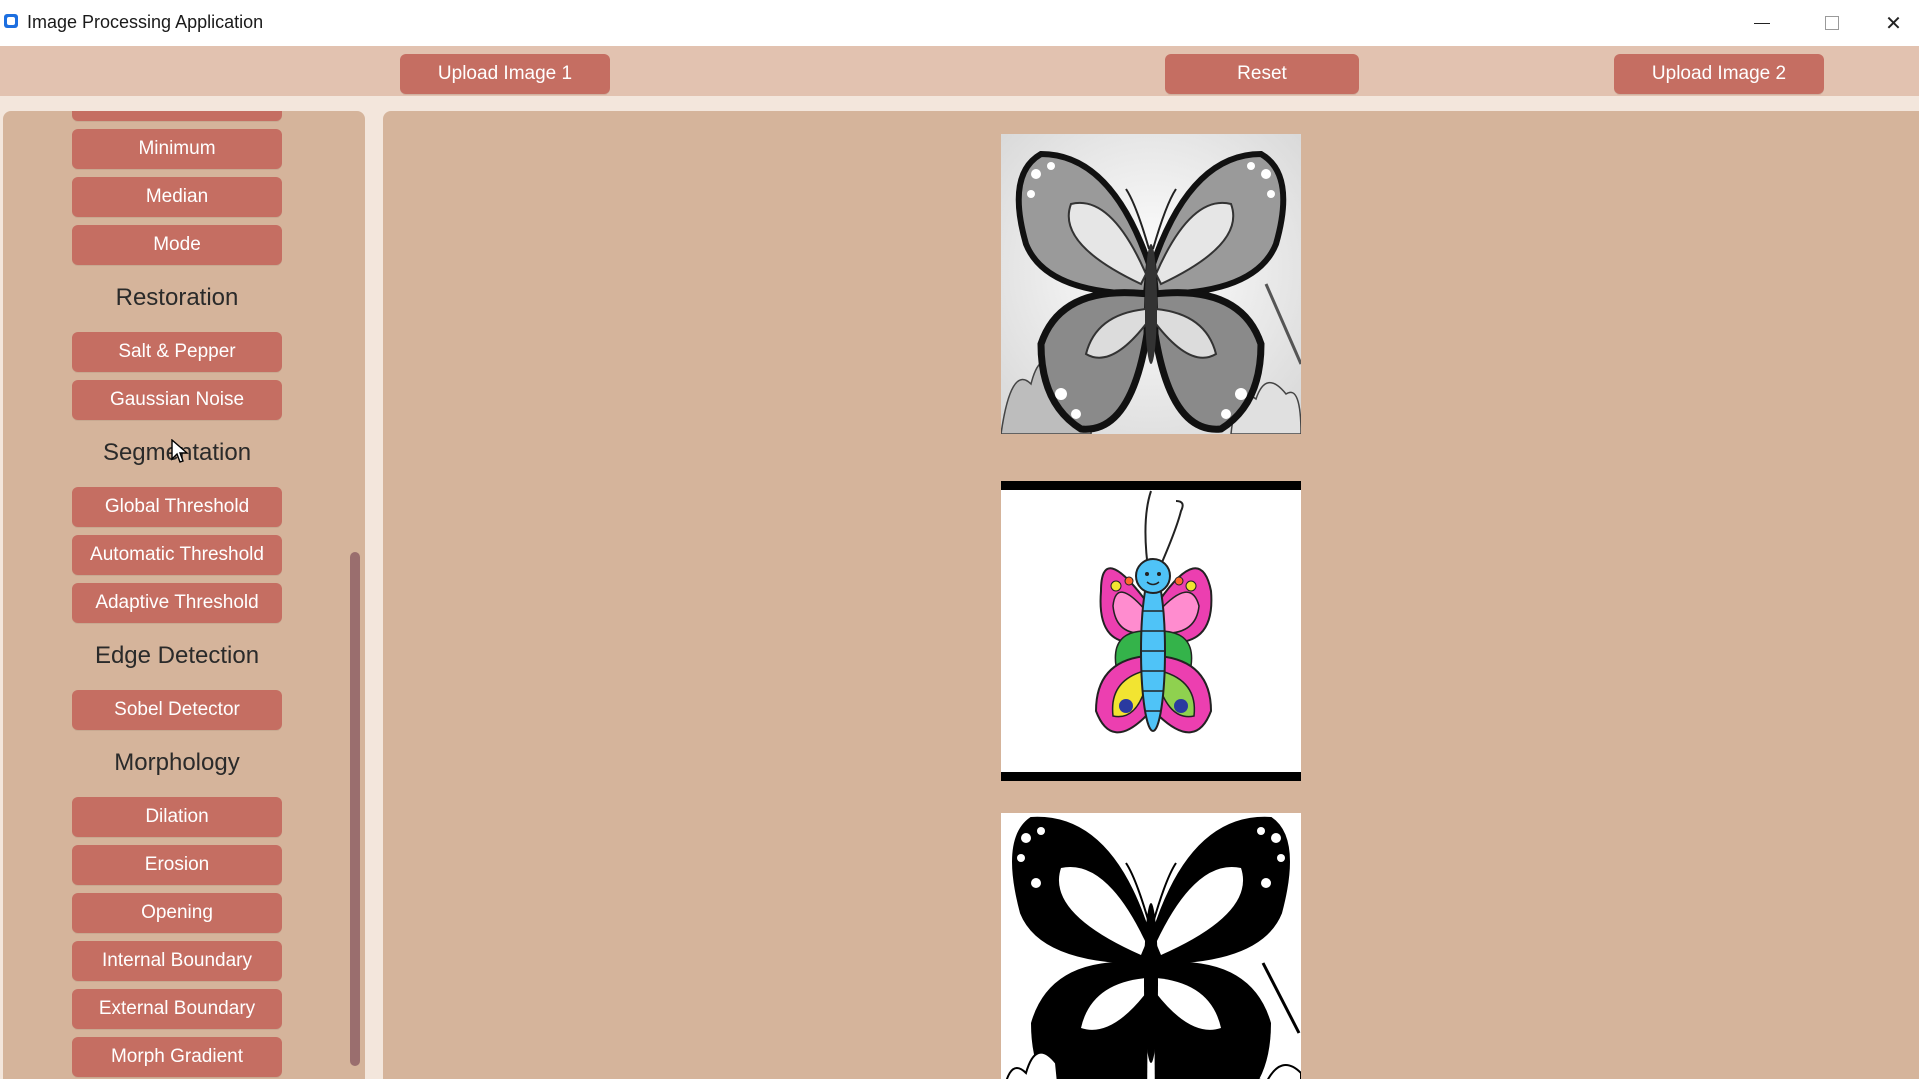 The height and width of the screenshot is (1079, 1919). Describe the element at coordinates (355, 809) in the screenshot. I see `sidebar-scrollbar` at that location.